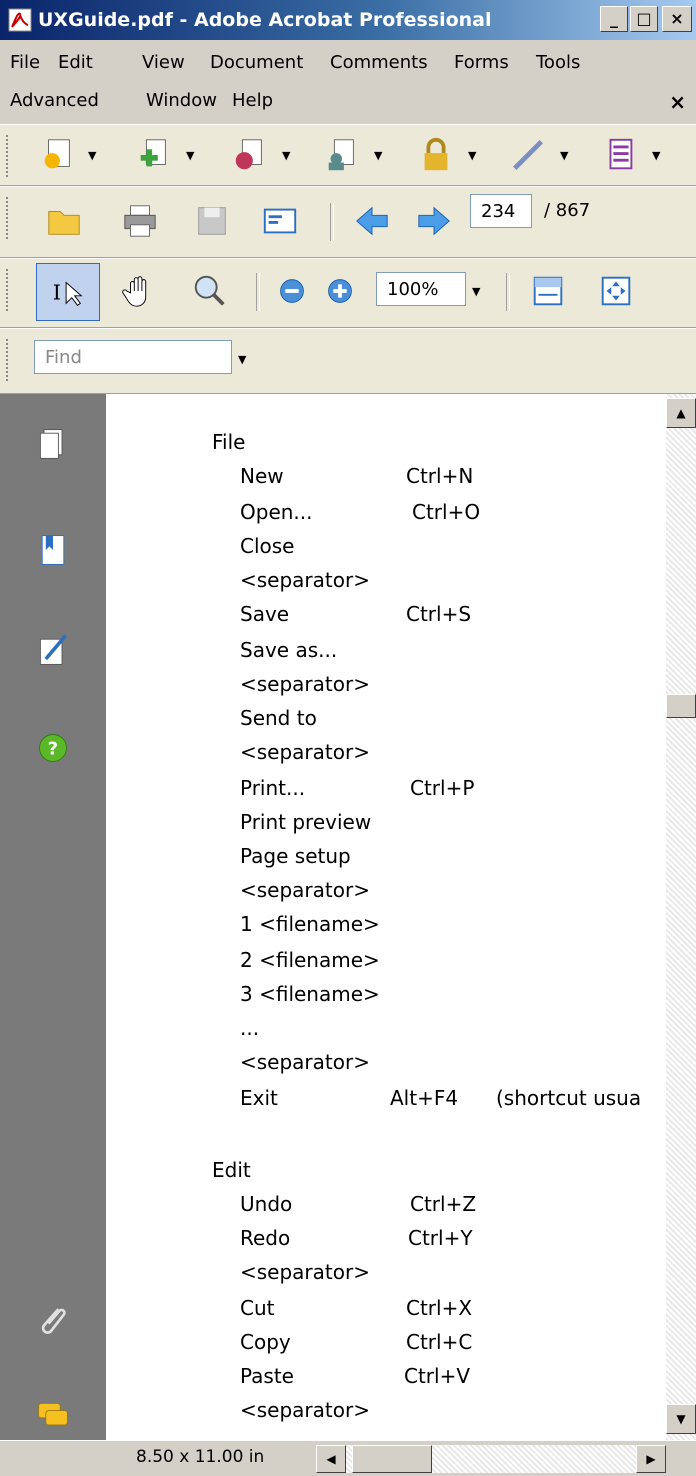 The image size is (696, 1476). I want to click on doc-line: Ctrl+N, so click(440, 476).